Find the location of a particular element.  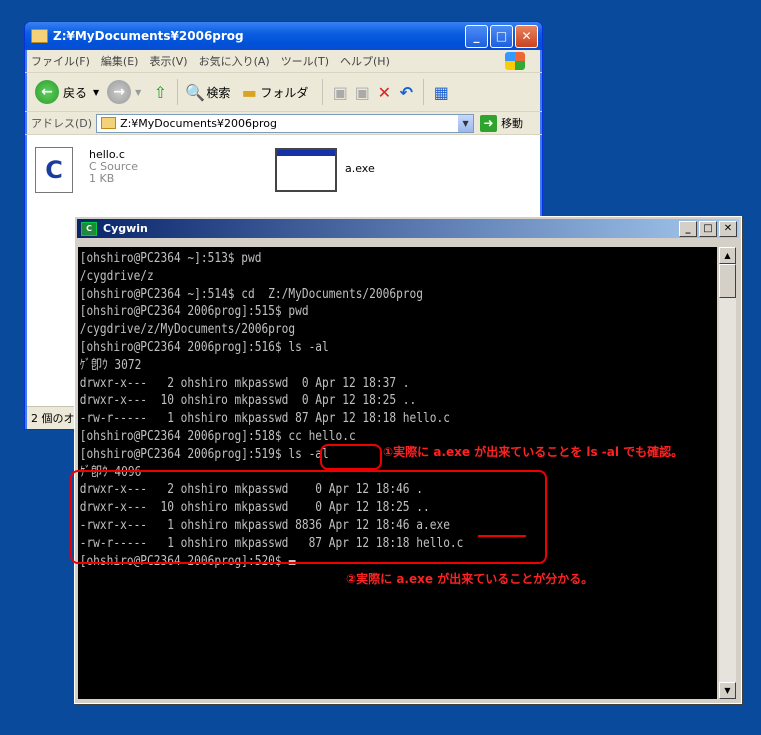

file-size: 1 KB is located at coordinates (102, 178).